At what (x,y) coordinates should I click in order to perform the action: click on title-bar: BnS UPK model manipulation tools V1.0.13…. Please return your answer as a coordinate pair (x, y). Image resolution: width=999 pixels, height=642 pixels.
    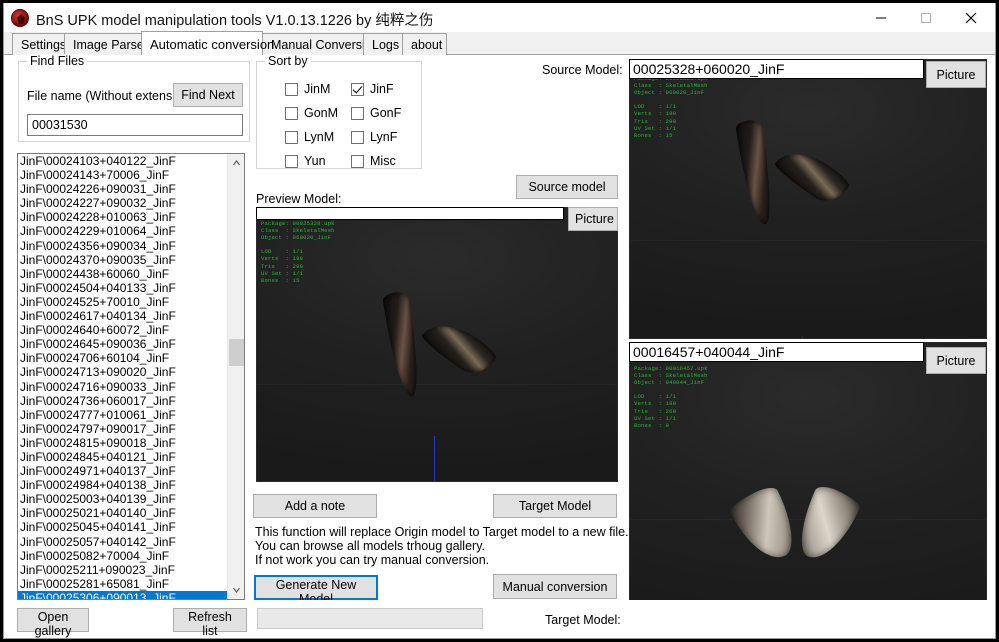
    Looking at the image, I should click on (499, 18).